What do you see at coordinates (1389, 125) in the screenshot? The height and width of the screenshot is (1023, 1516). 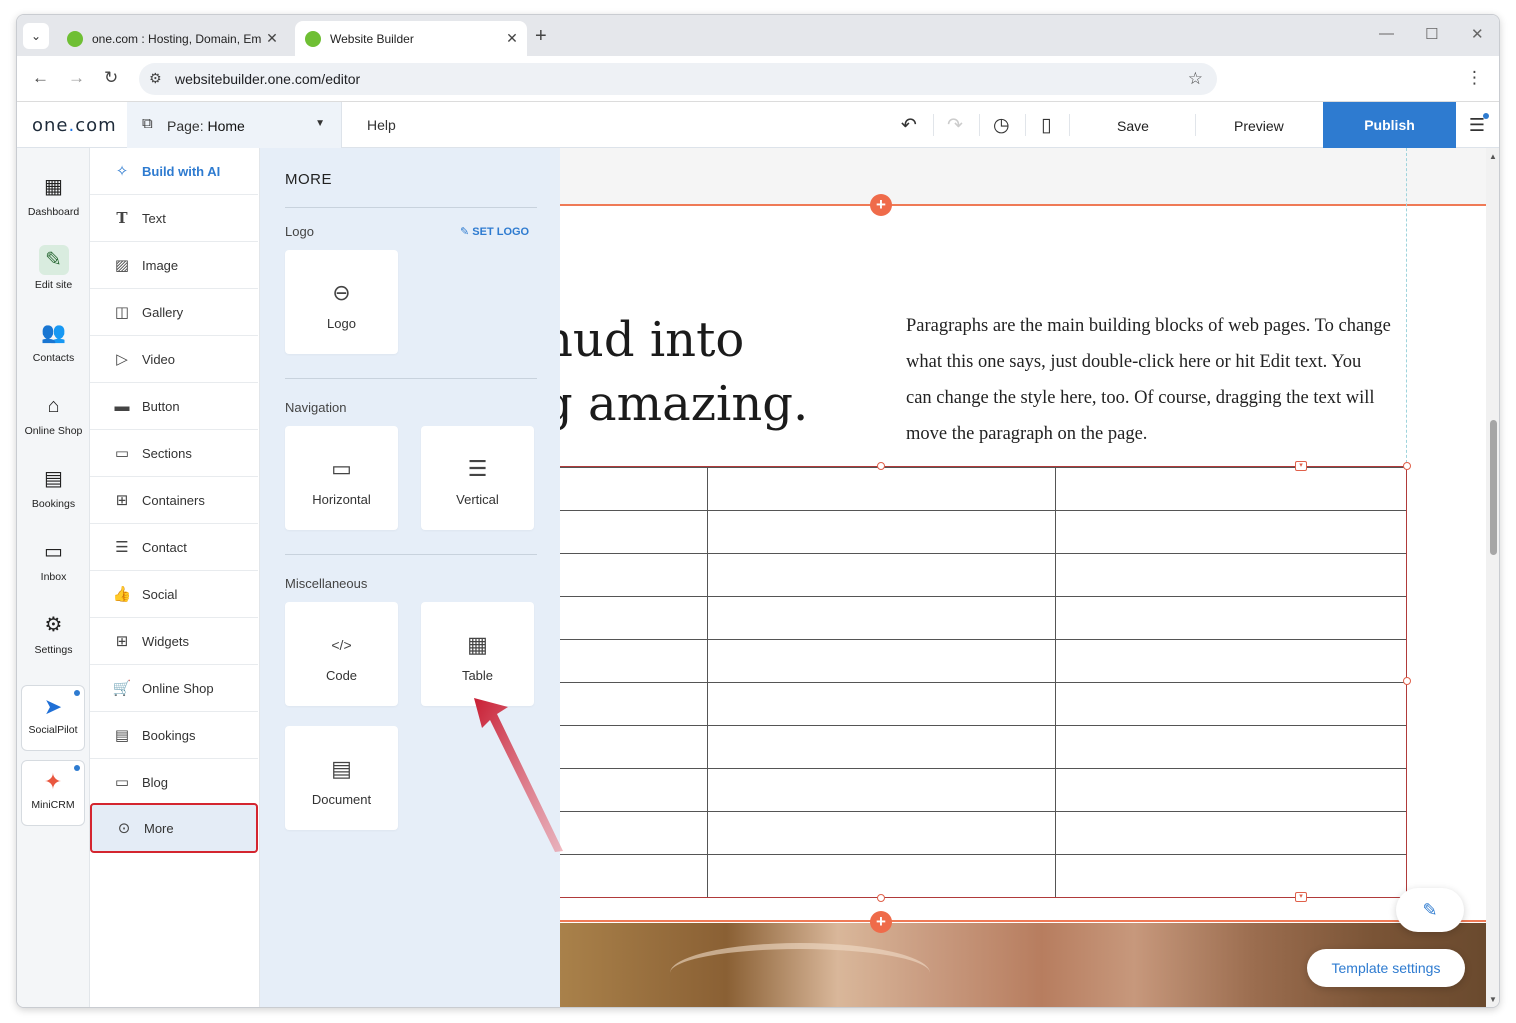 I see `publish-button: Publish` at bounding box center [1389, 125].